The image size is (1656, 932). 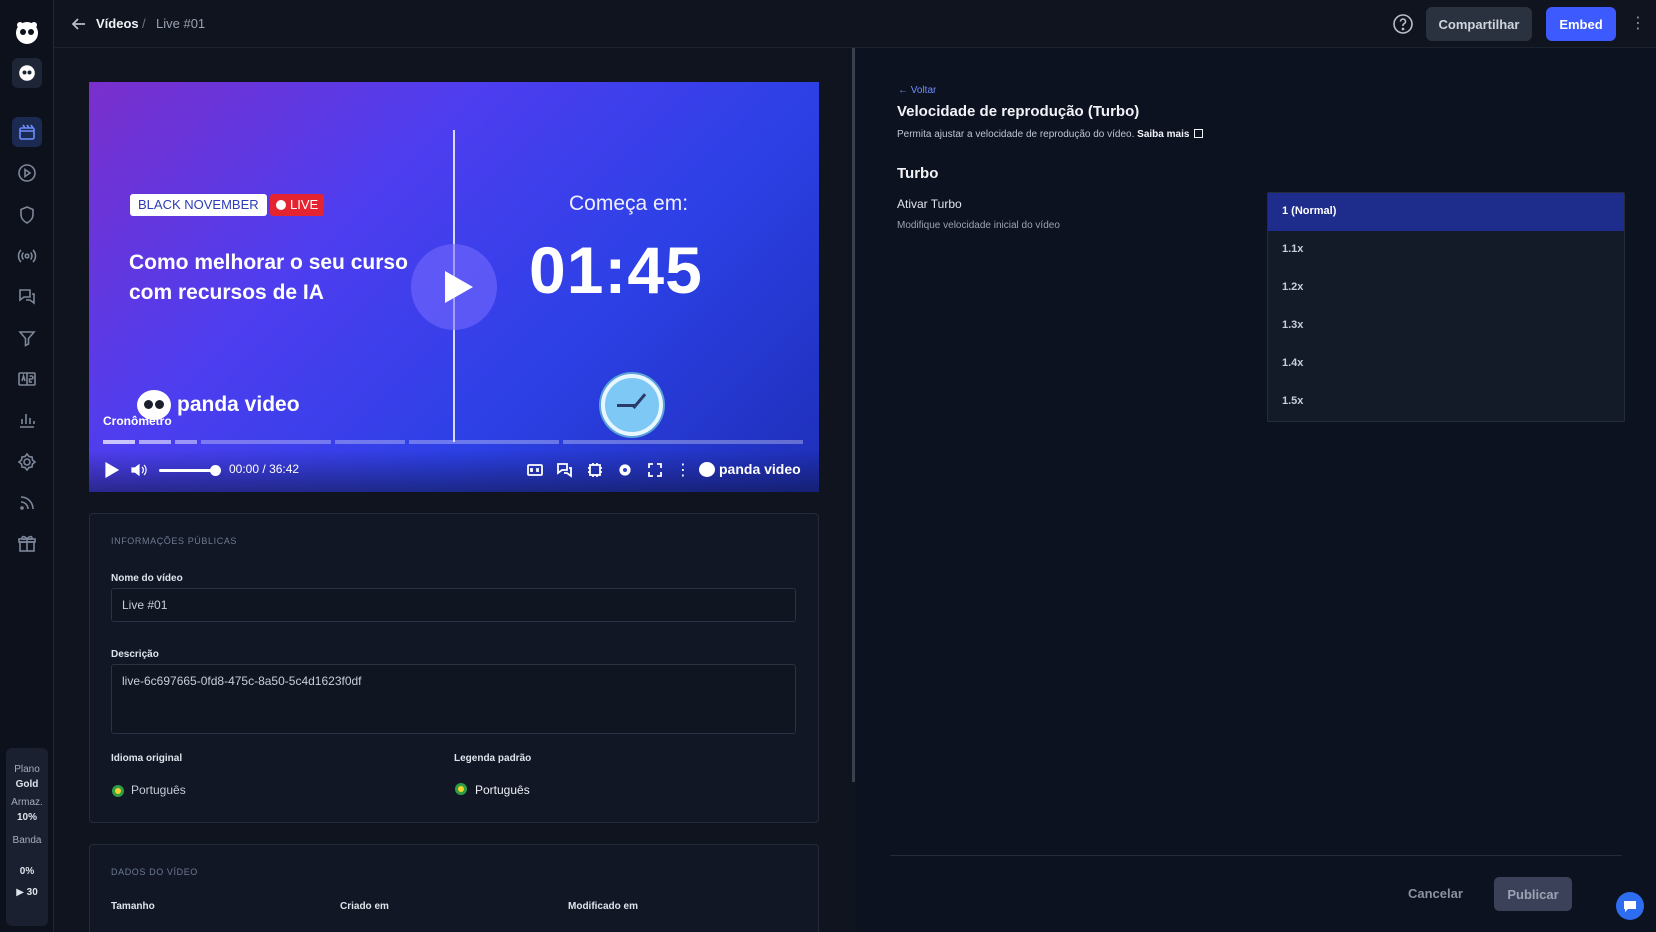 What do you see at coordinates (760, 469) in the screenshot?
I see `player-brand-text: panda video` at bounding box center [760, 469].